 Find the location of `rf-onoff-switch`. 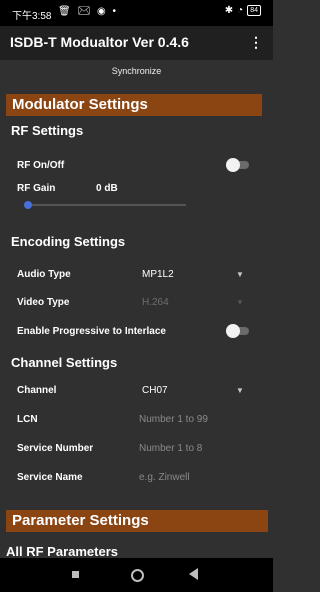

rf-onoff-switch is located at coordinates (237, 165).